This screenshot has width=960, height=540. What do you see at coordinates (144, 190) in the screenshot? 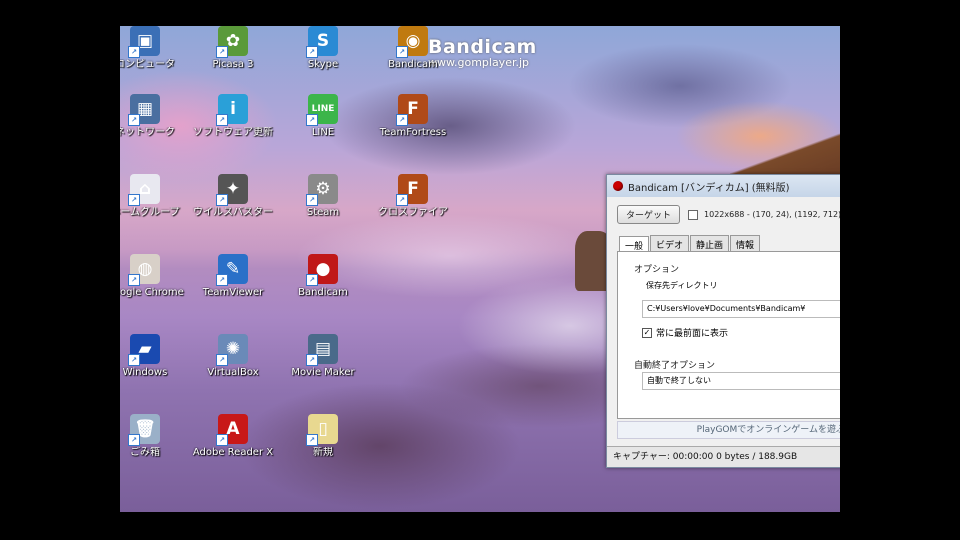
I see `home-icon: ⌂ ↗` at bounding box center [144, 190].